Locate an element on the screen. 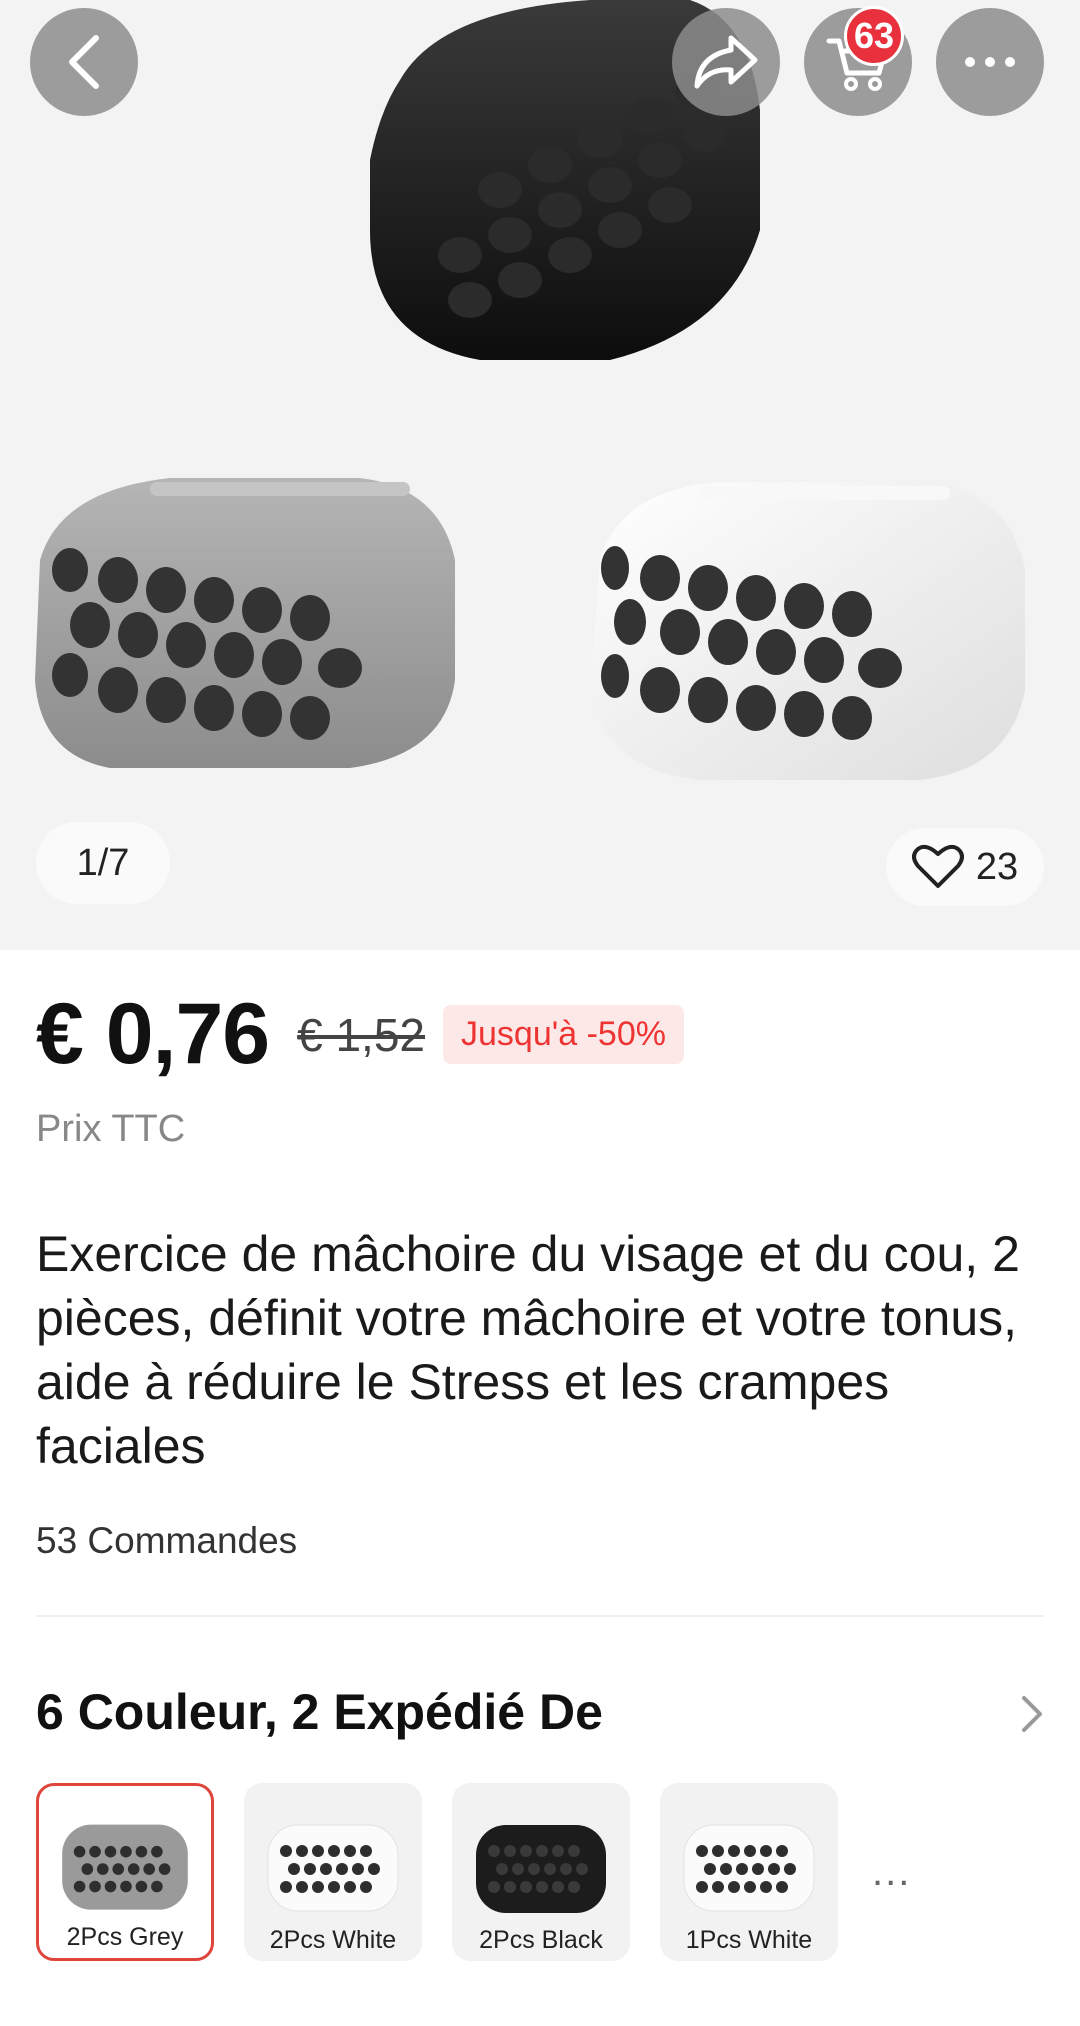 This screenshot has width=1080, height=2026. grey-jaw-exerciser is located at coordinates (245, 623).